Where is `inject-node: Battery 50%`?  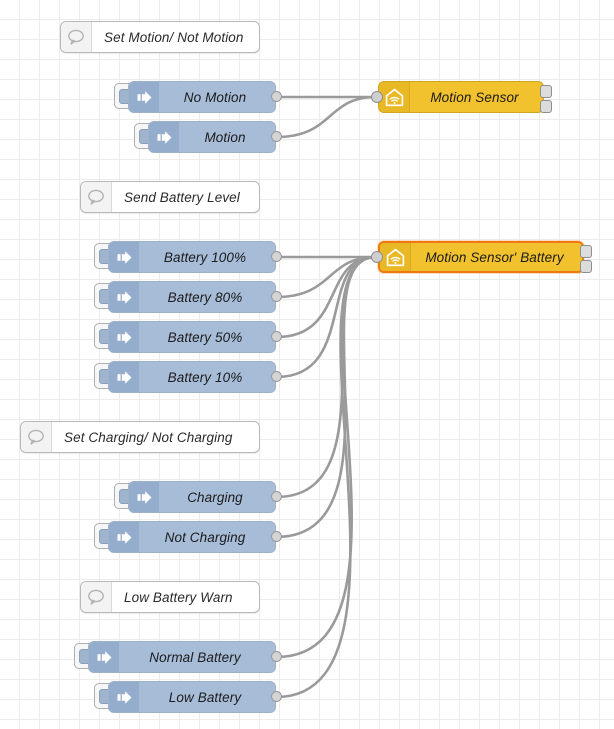 inject-node: Battery 50% is located at coordinates (188, 337).